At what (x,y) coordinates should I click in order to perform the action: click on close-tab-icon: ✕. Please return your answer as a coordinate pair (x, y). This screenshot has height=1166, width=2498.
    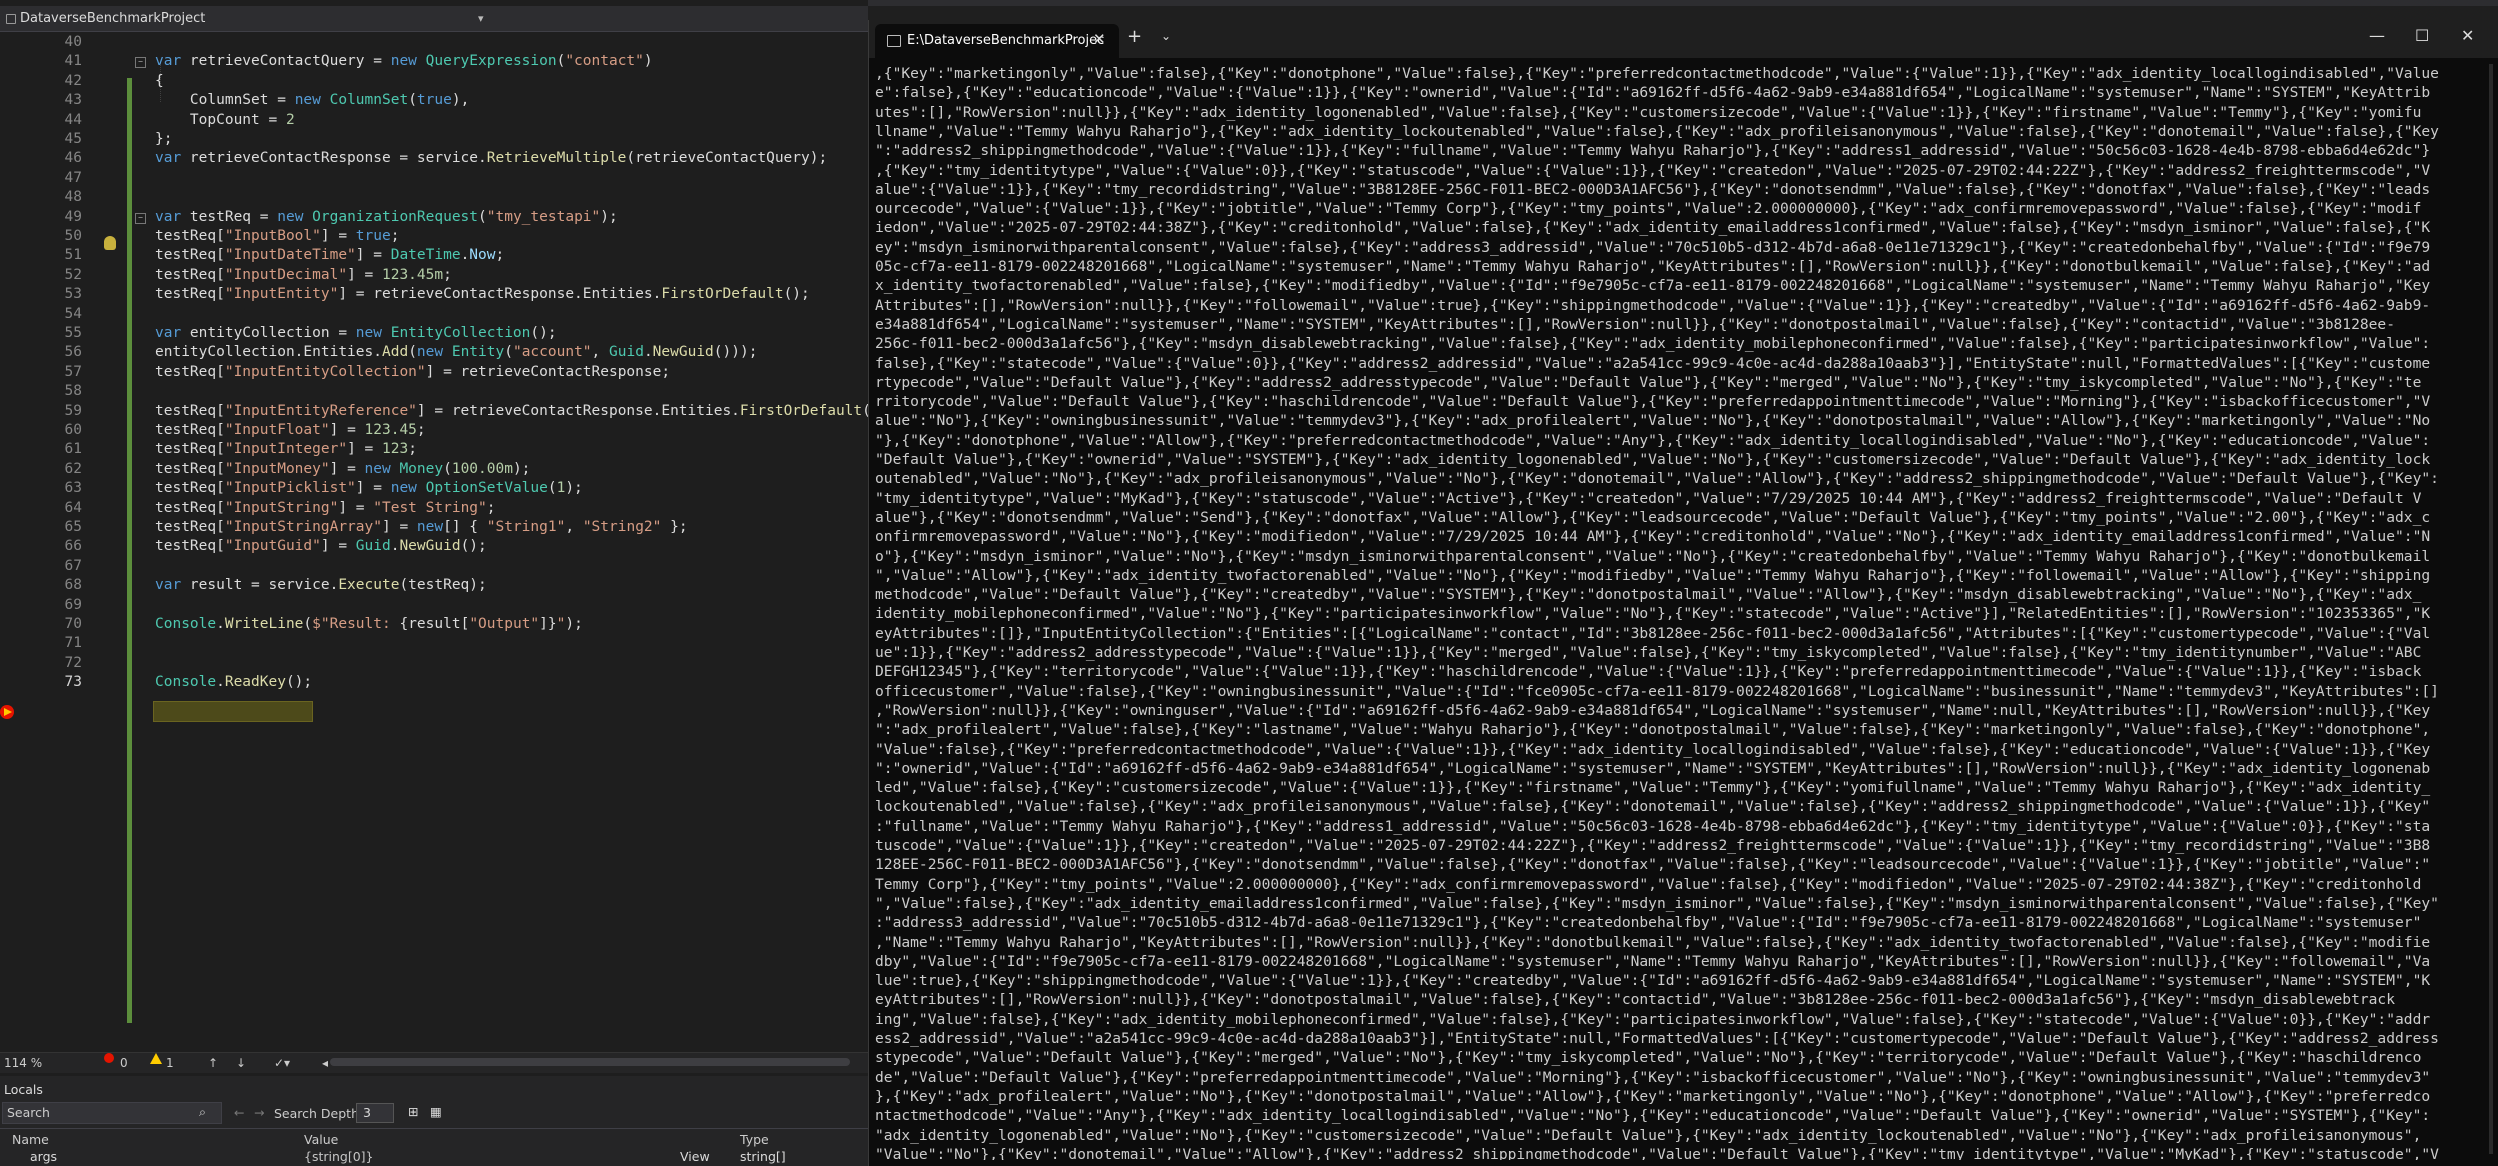
    Looking at the image, I should click on (1099, 39).